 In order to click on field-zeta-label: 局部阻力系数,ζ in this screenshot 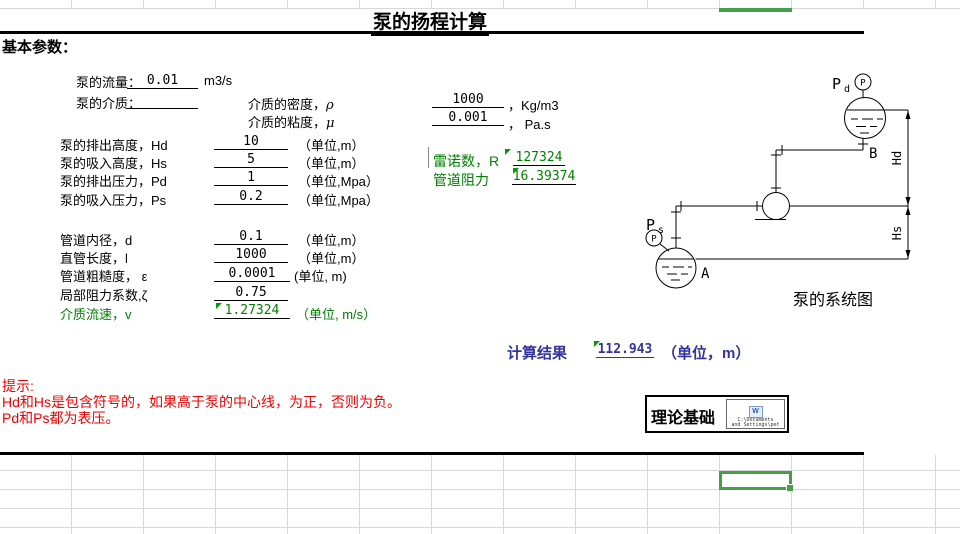, I will do `click(104, 295)`.